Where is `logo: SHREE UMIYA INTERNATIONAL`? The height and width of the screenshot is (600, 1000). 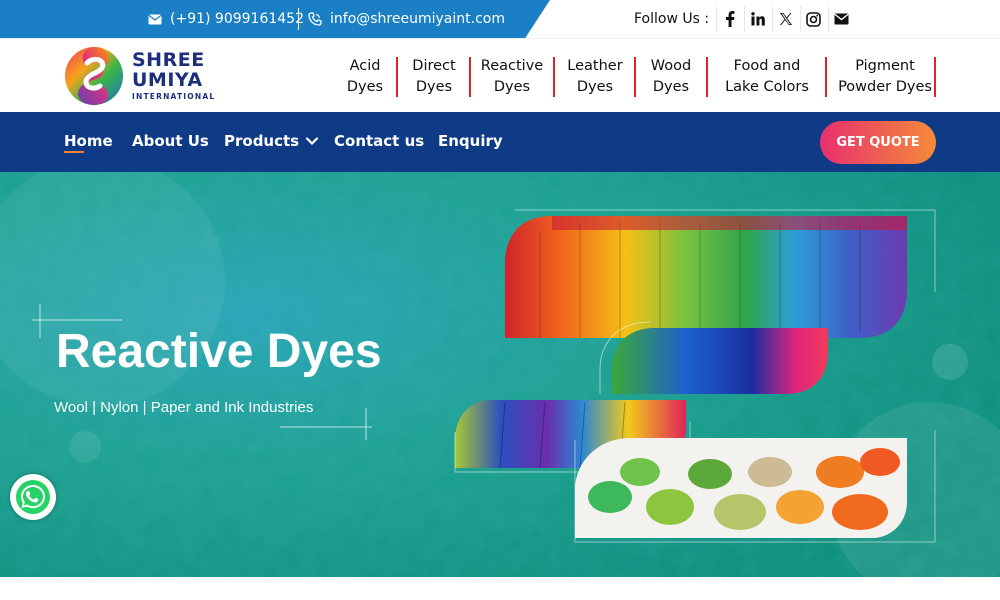
logo: SHREE UMIYA INTERNATIONAL is located at coordinates (139, 76).